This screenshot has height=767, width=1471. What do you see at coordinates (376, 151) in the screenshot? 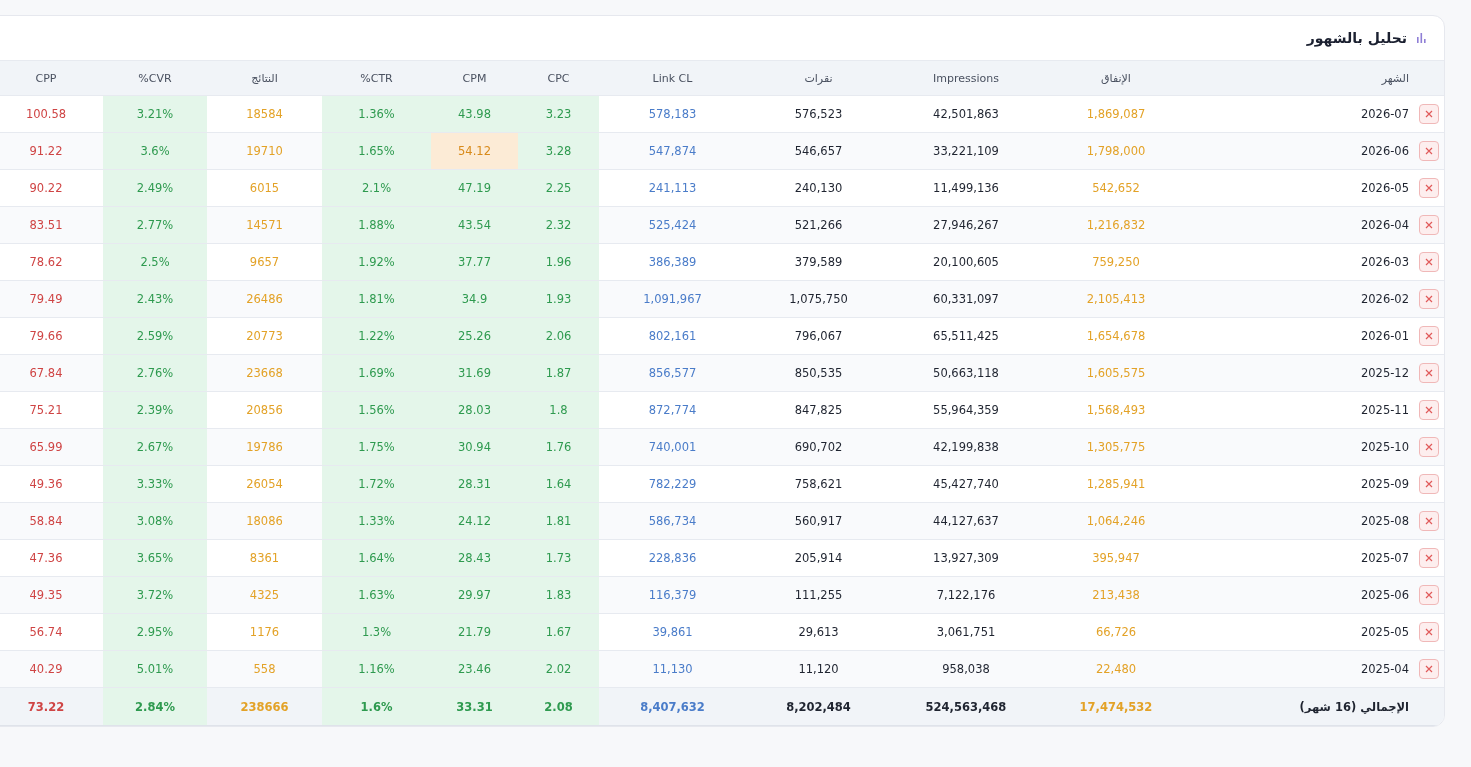
I see `table-cell: 1.65%` at bounding box center [376, 151].